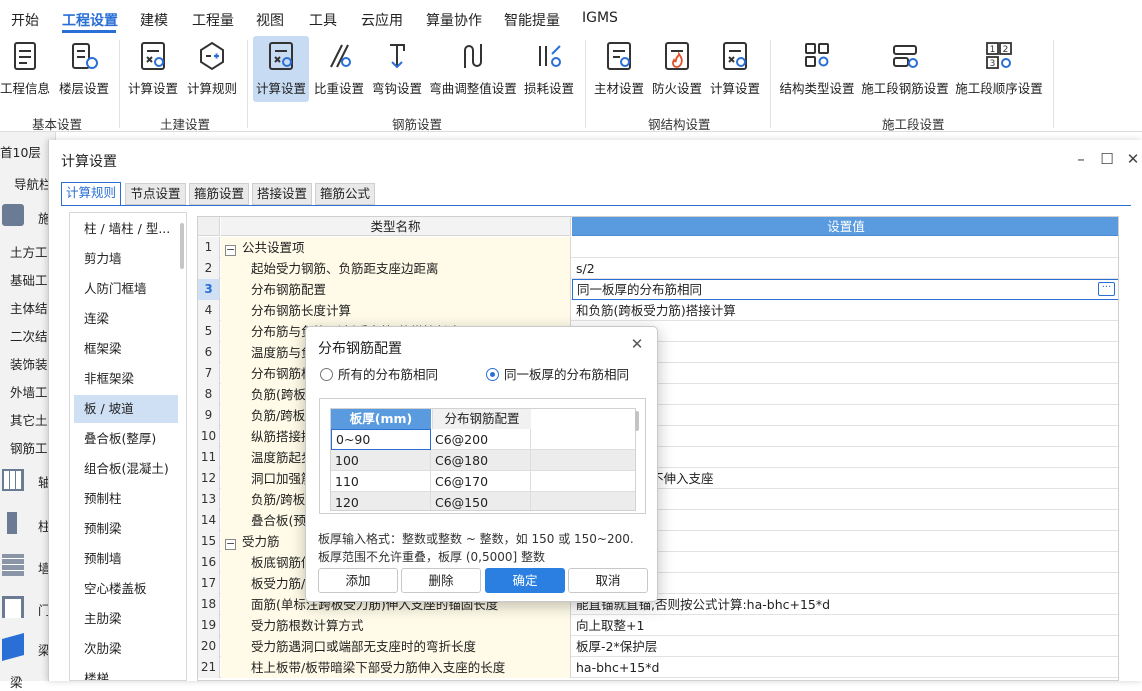 This screenshot has height=691, width=1142. I want to click on nav-item: 二次结, so click(29, 335).